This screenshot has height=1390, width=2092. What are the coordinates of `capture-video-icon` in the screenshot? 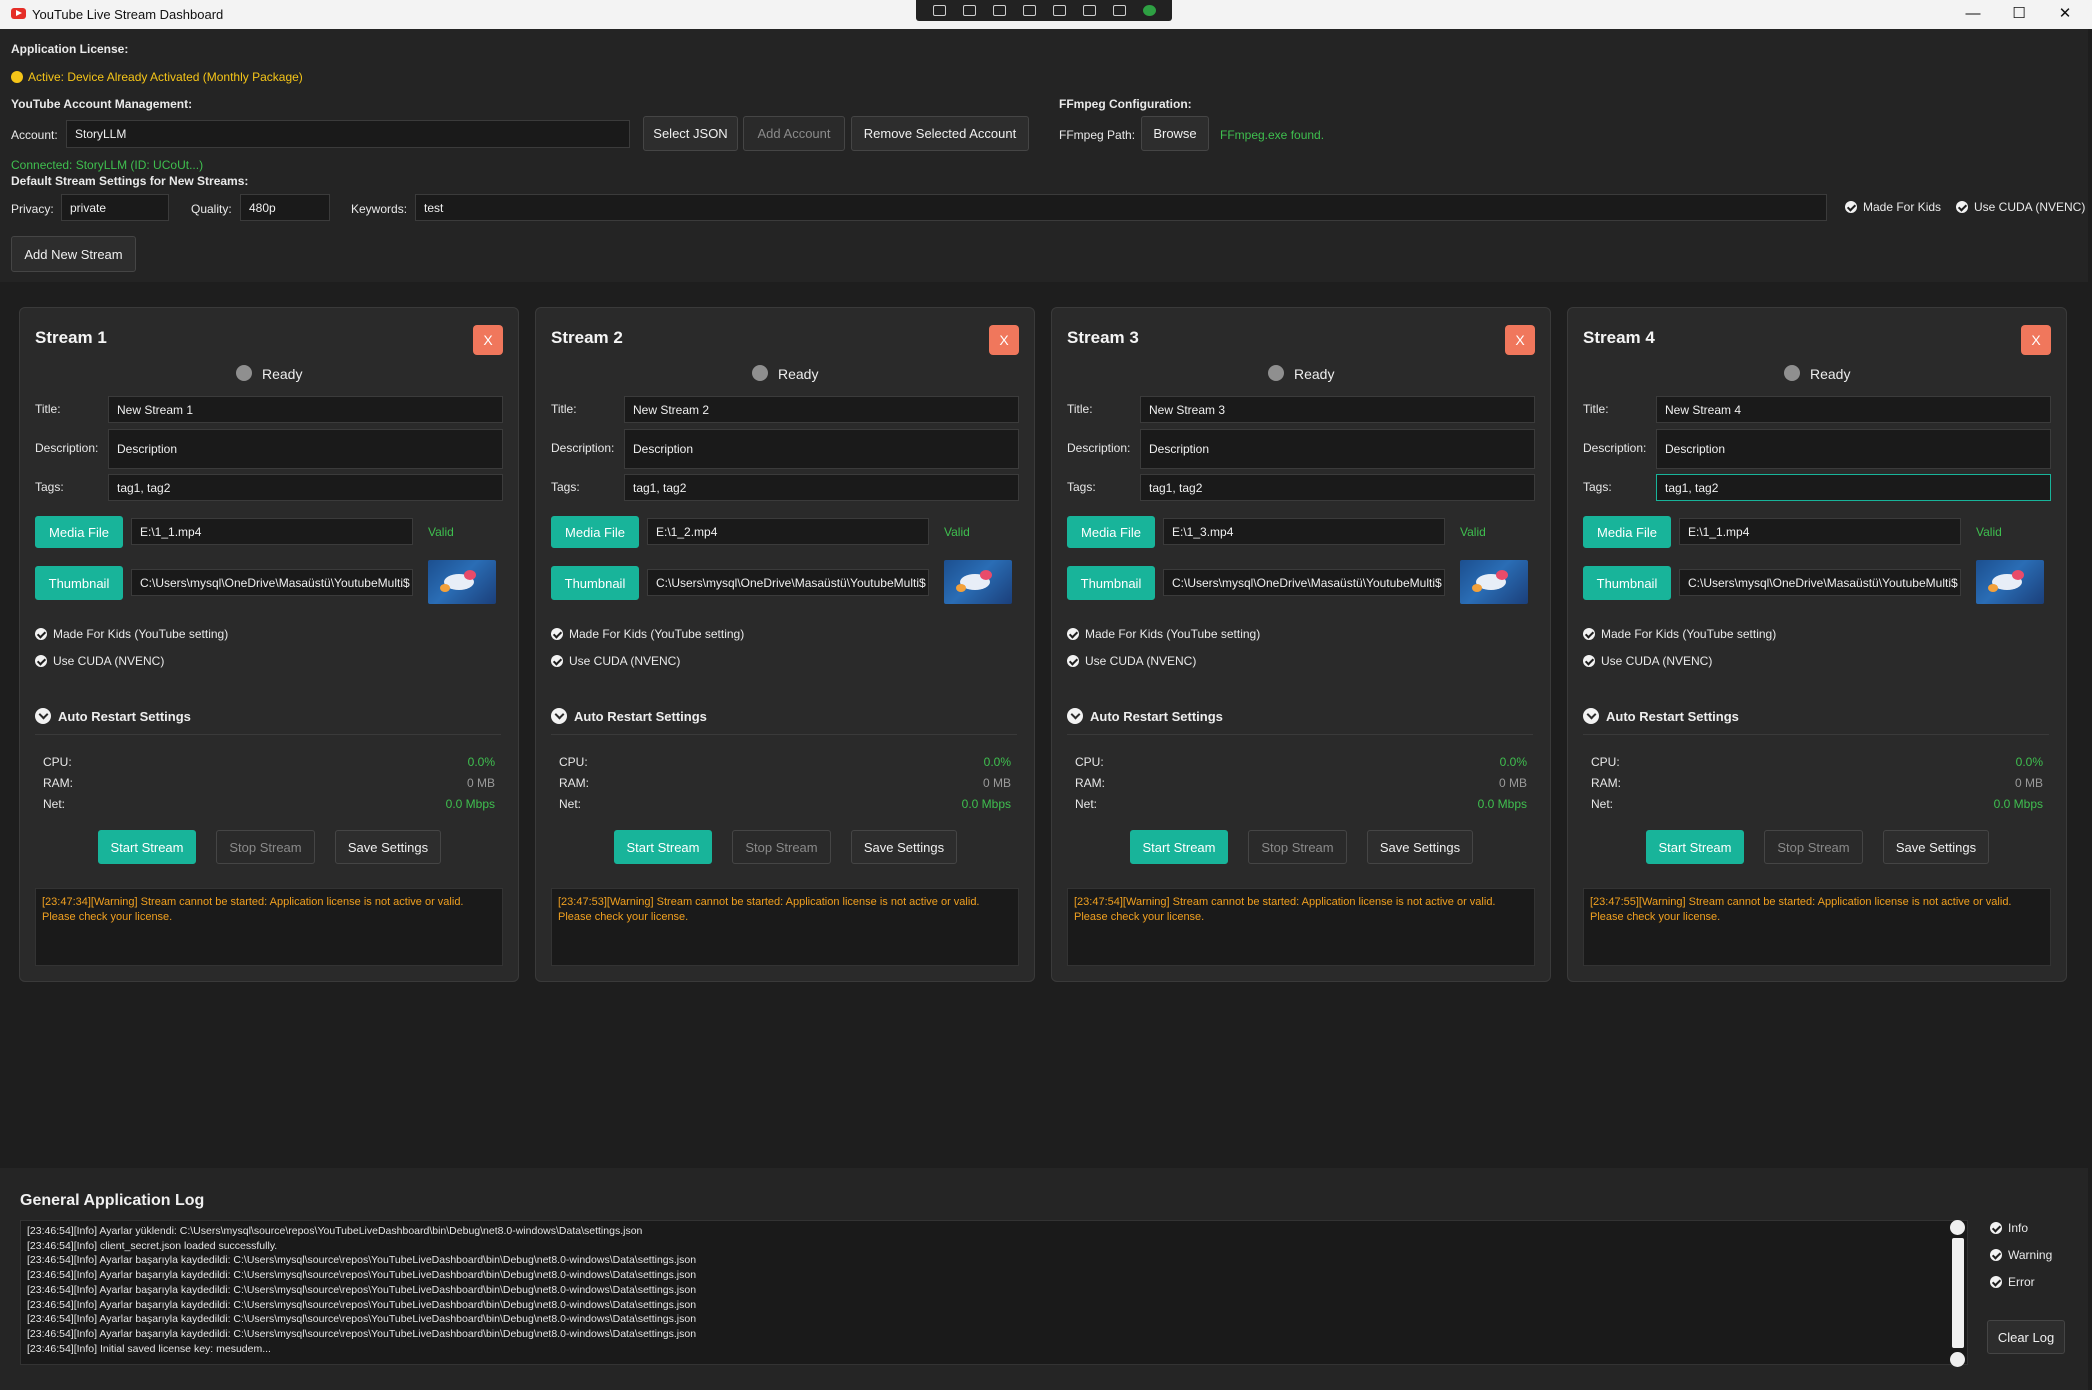 It's located at (969, 10).